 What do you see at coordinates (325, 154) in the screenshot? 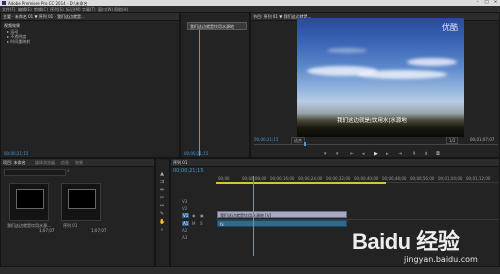
I see `mark-in-icon: ▾` at bounding box center [325, 154].